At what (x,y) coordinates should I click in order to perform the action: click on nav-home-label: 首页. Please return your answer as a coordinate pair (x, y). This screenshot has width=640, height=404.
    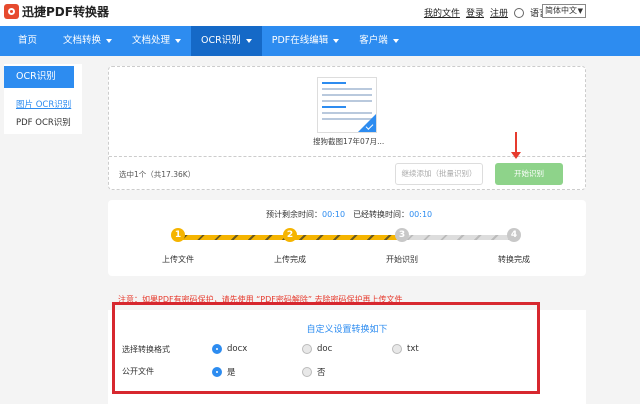
    Looking at the image, I should click on (28, 40).